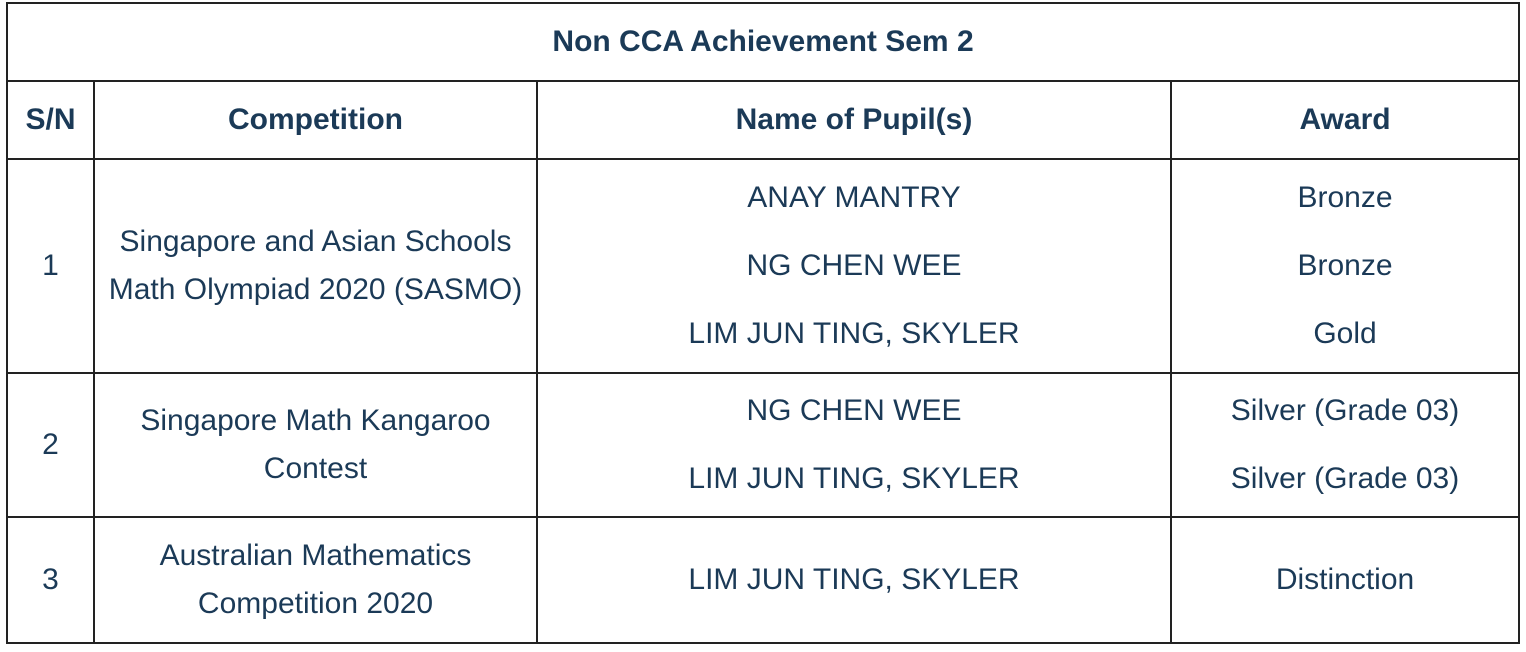  What do you see at coordinates (854, 120) in the screenshot?
I see `header-pupils: Name of Pupil(s)` at bounding box center [854, 120].